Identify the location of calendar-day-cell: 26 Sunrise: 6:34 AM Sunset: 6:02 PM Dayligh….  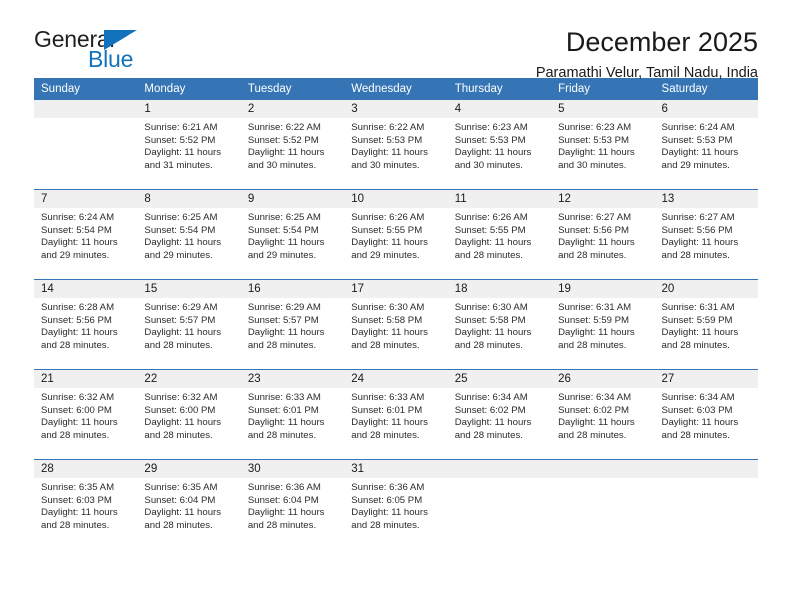
(603, 414).